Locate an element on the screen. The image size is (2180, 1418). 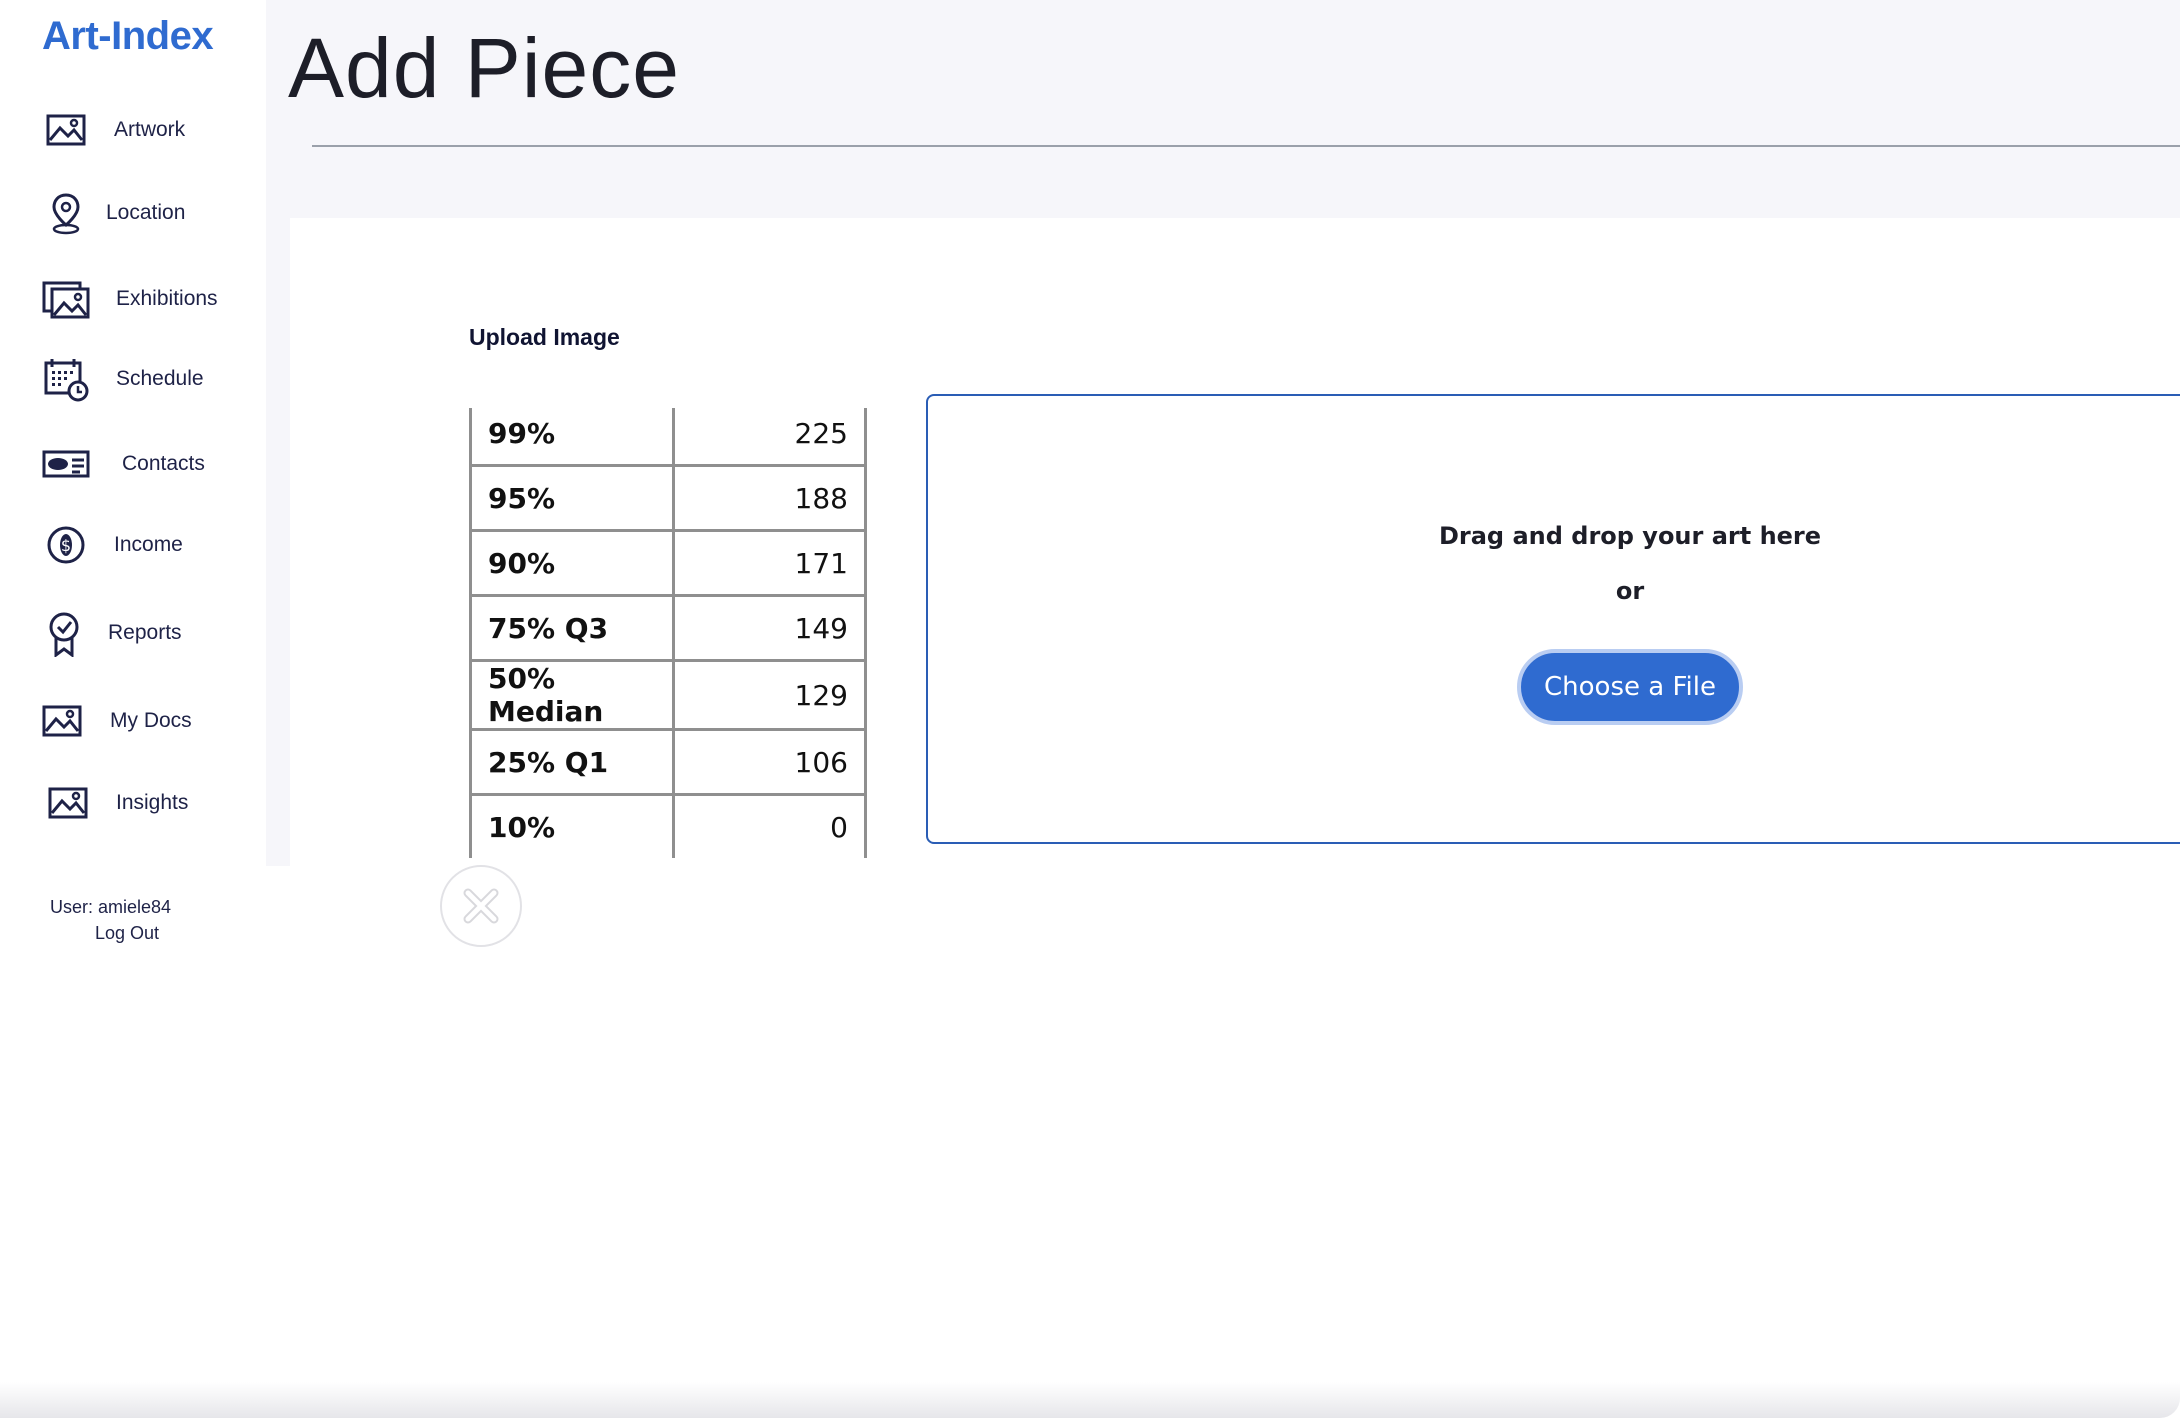
table-cell-key: 25% Q1 is located at coordinates (572, 762).